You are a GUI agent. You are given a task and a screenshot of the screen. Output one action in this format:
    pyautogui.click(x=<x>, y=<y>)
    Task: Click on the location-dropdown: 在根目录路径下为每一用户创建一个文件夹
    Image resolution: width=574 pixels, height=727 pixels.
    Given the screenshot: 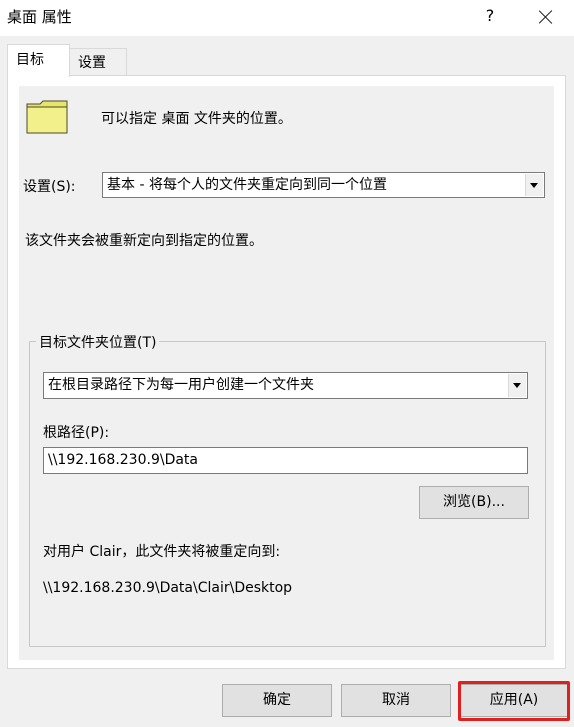 What is the action you would take?
    pyautogui.click(x=285, y=385)
    